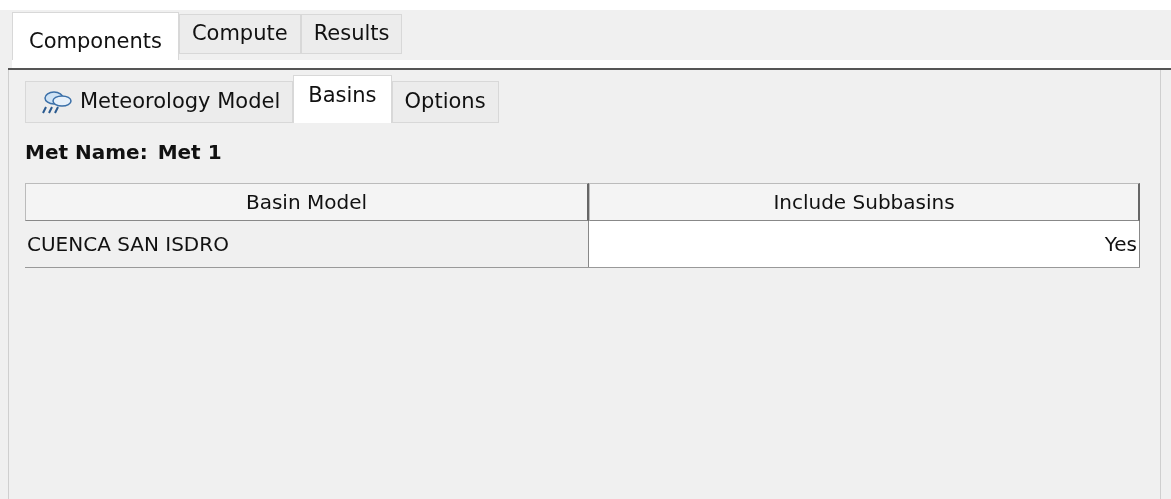  I want to click on met-name-label: Met Name:, so click(86, 152).